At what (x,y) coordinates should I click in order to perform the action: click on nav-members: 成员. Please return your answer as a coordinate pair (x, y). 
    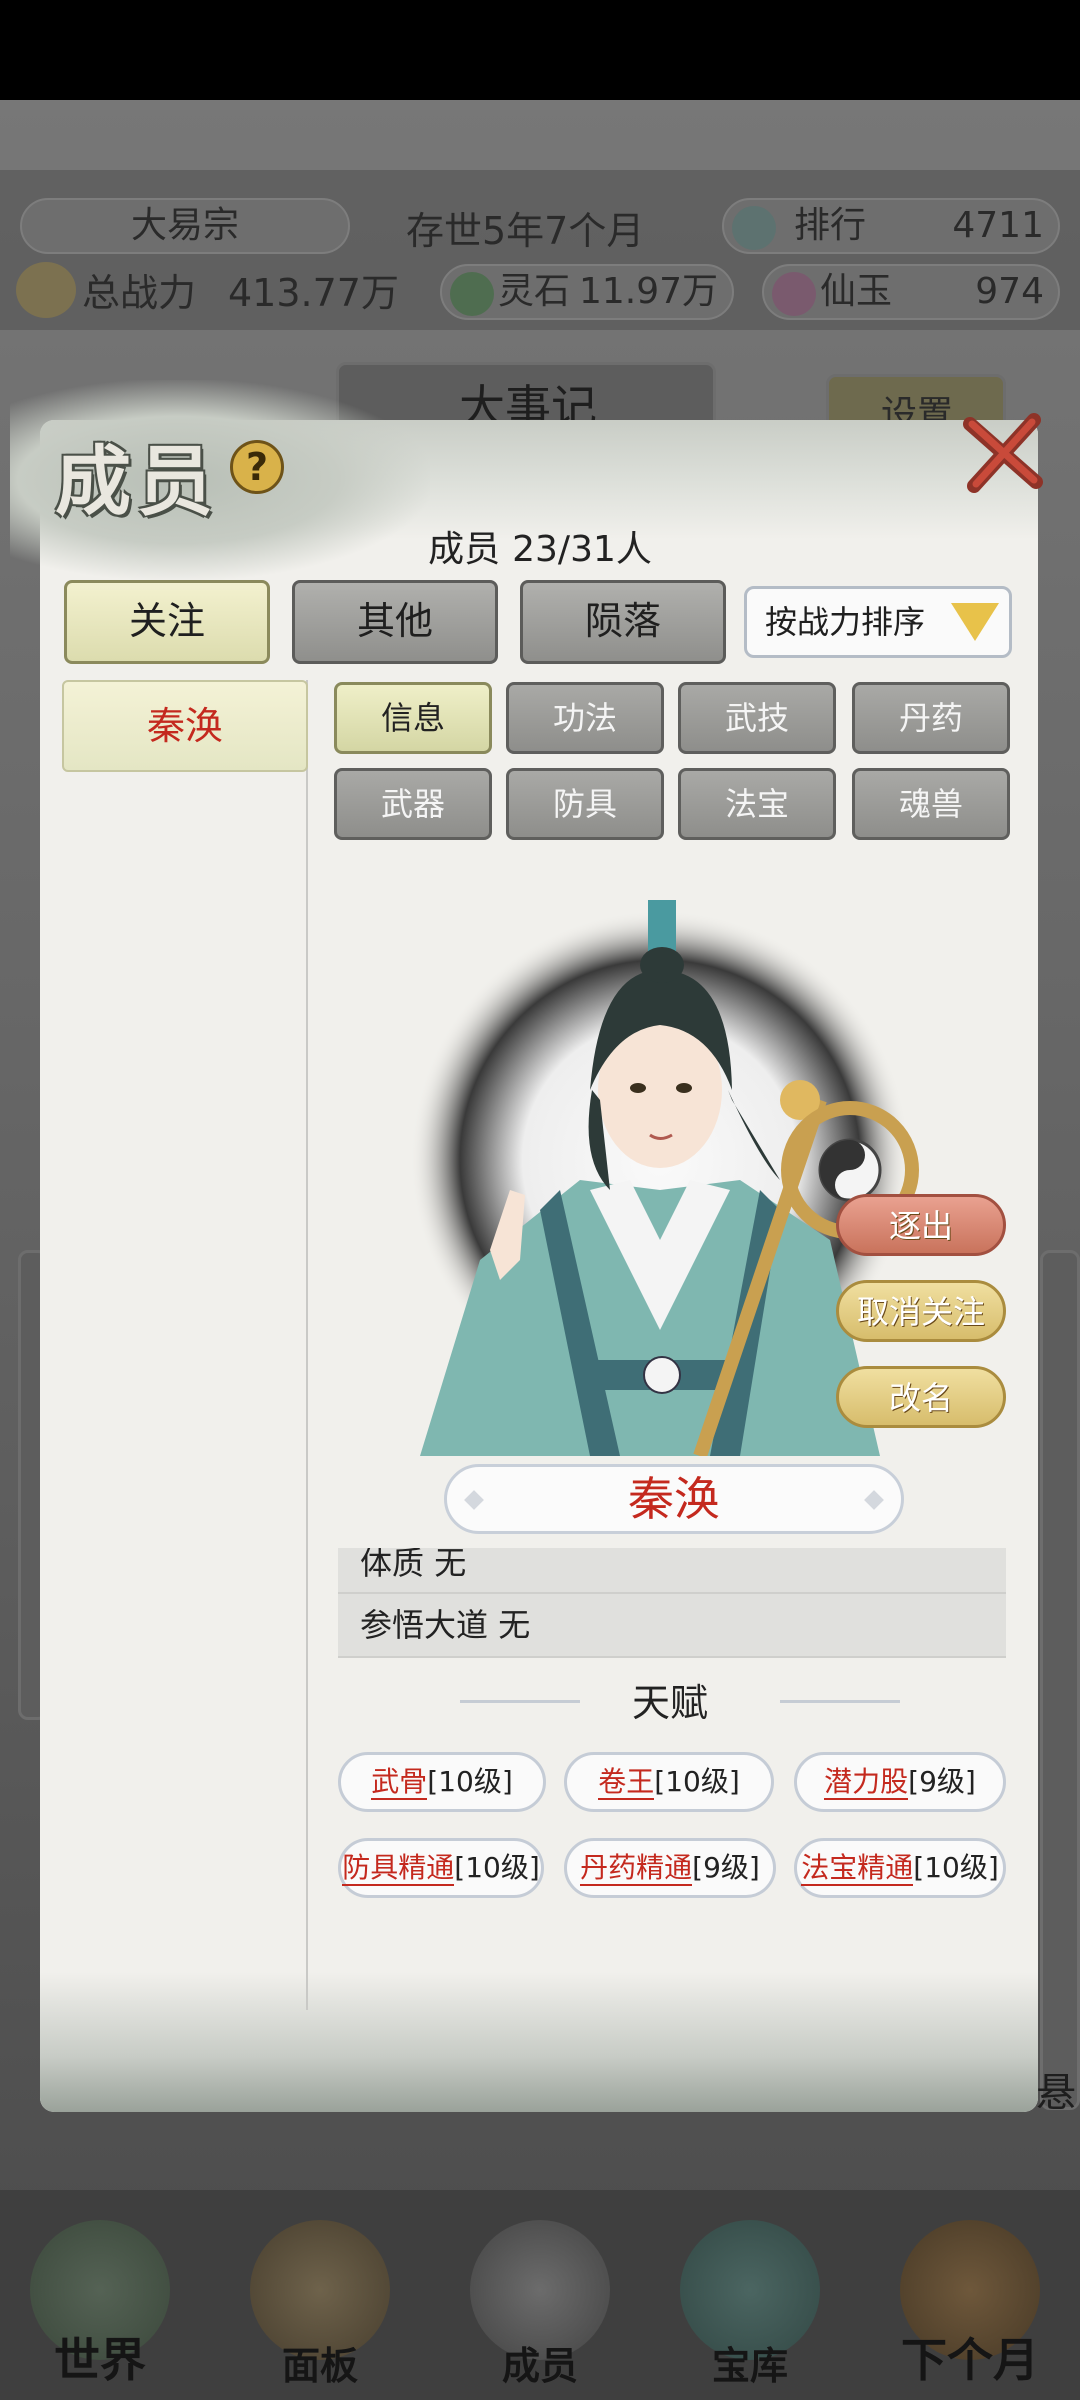
    Looking at the image, I should click on (540, 2300).